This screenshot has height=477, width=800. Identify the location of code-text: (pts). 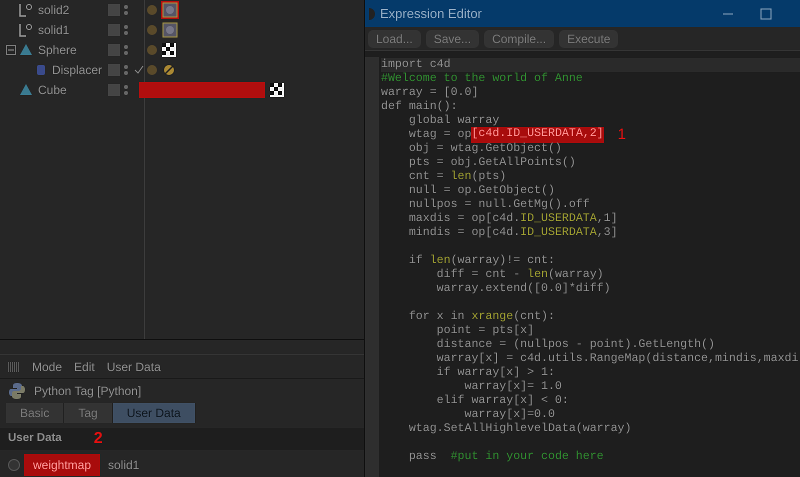
(488, 177).